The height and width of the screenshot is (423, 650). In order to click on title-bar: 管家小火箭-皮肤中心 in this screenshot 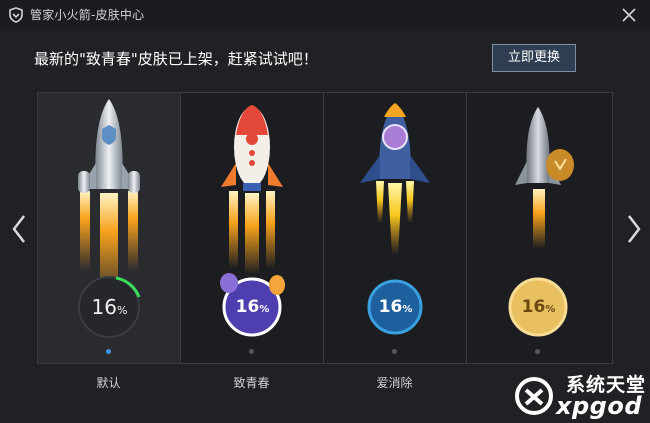, I will do `click(325, 15)`.